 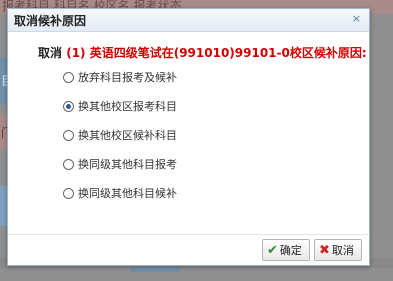 I want to click on check-icon: ✔, so click(x=272, y=250).